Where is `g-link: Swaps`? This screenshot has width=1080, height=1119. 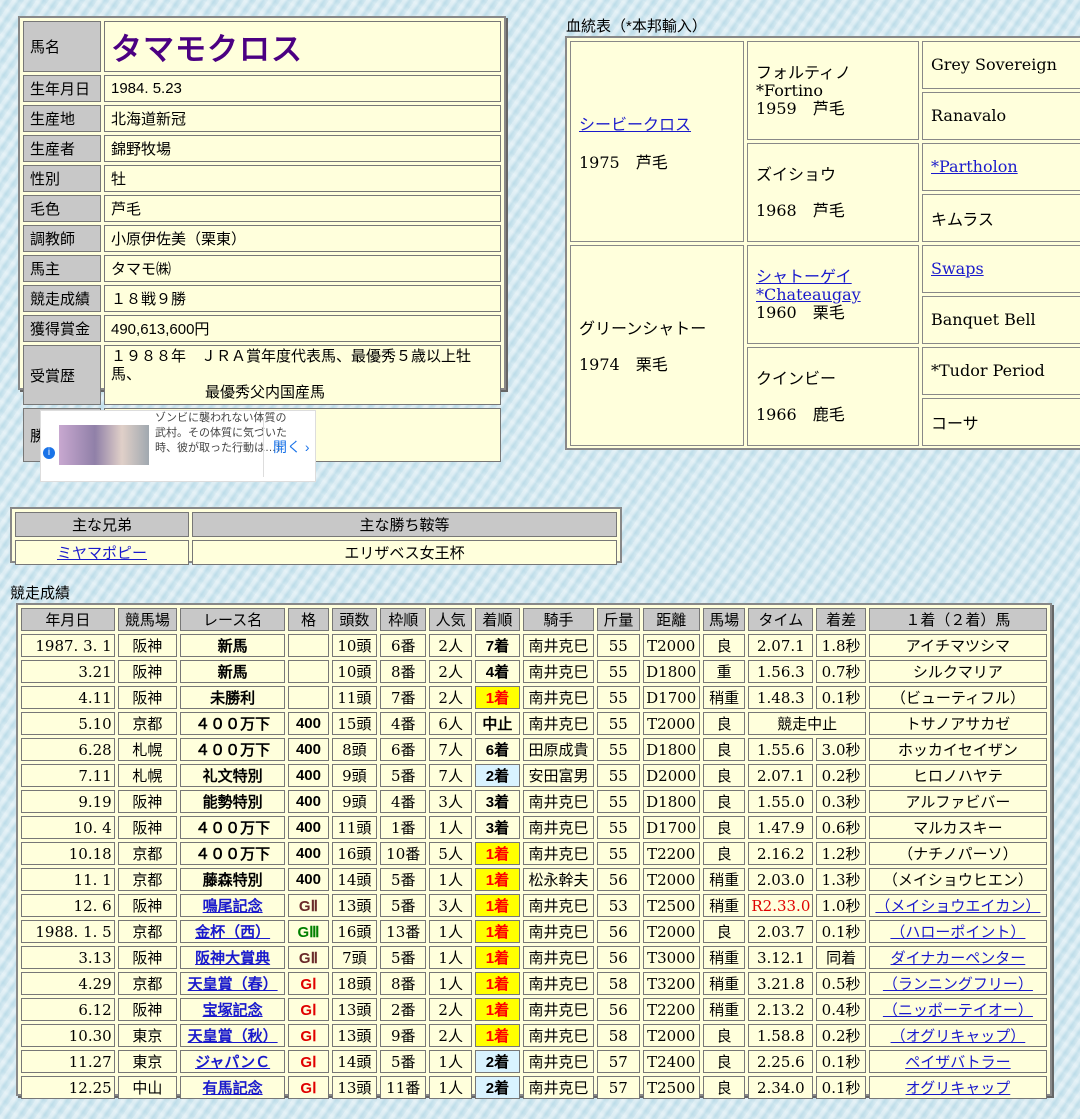
g-link: Swaps is located at coordinates (957, 268).